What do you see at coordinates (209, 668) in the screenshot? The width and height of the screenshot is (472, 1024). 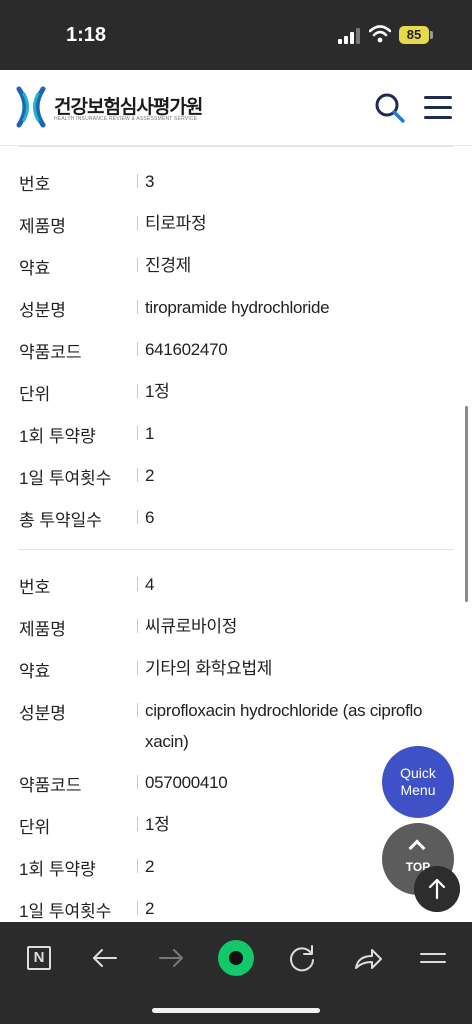 I see `row-value: 기타의 화학요법제` at bounding box center [209, 668].